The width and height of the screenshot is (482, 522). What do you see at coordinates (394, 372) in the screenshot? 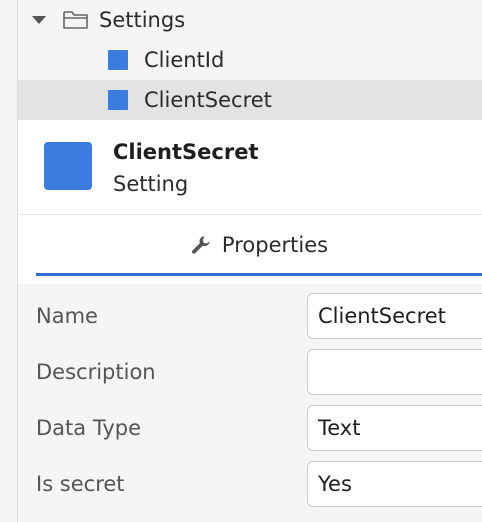
I see `description-field` at bounding box center [394, 372].